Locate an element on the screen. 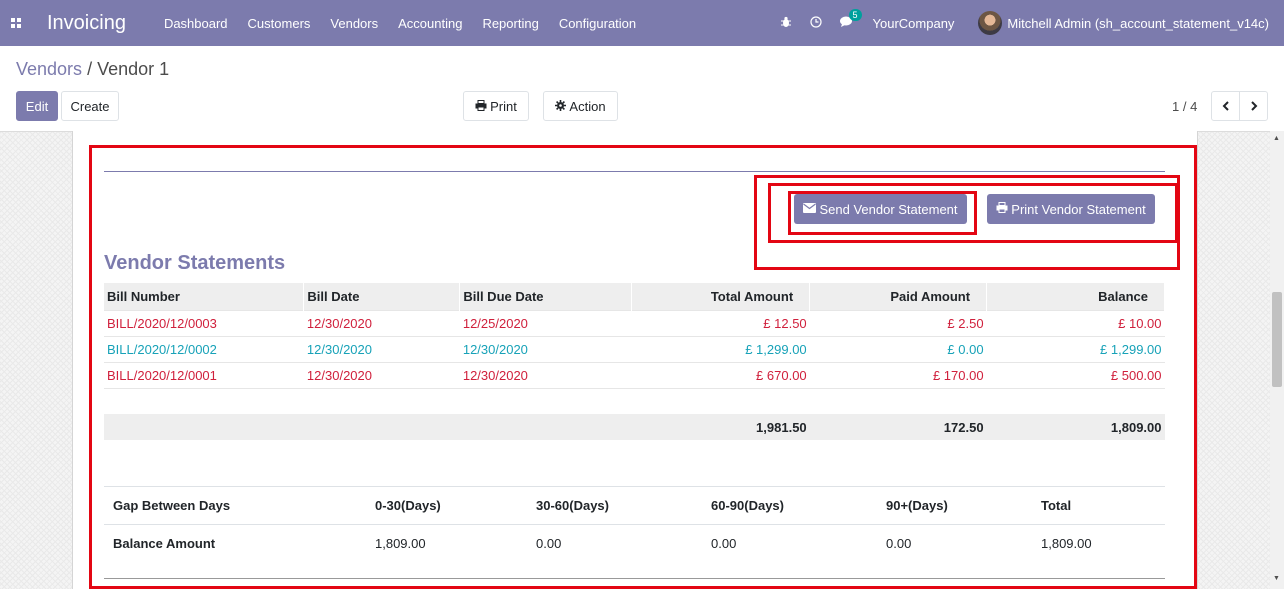  pager-next-button is located at coordinates (1253, 106).